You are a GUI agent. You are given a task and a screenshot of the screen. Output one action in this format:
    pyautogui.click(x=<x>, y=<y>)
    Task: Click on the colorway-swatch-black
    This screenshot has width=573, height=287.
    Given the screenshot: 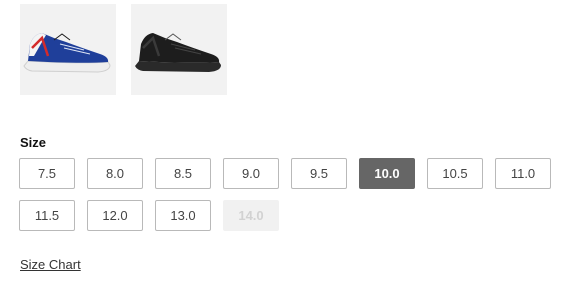 What is the action you would take?
    pyautogui.click(x=179, y=49)
    